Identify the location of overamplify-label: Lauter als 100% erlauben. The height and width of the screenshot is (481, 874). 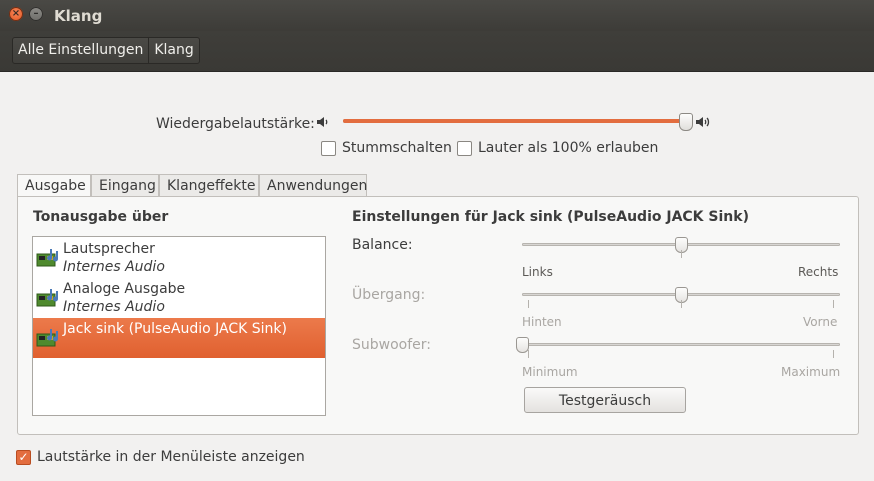
(568, 148).